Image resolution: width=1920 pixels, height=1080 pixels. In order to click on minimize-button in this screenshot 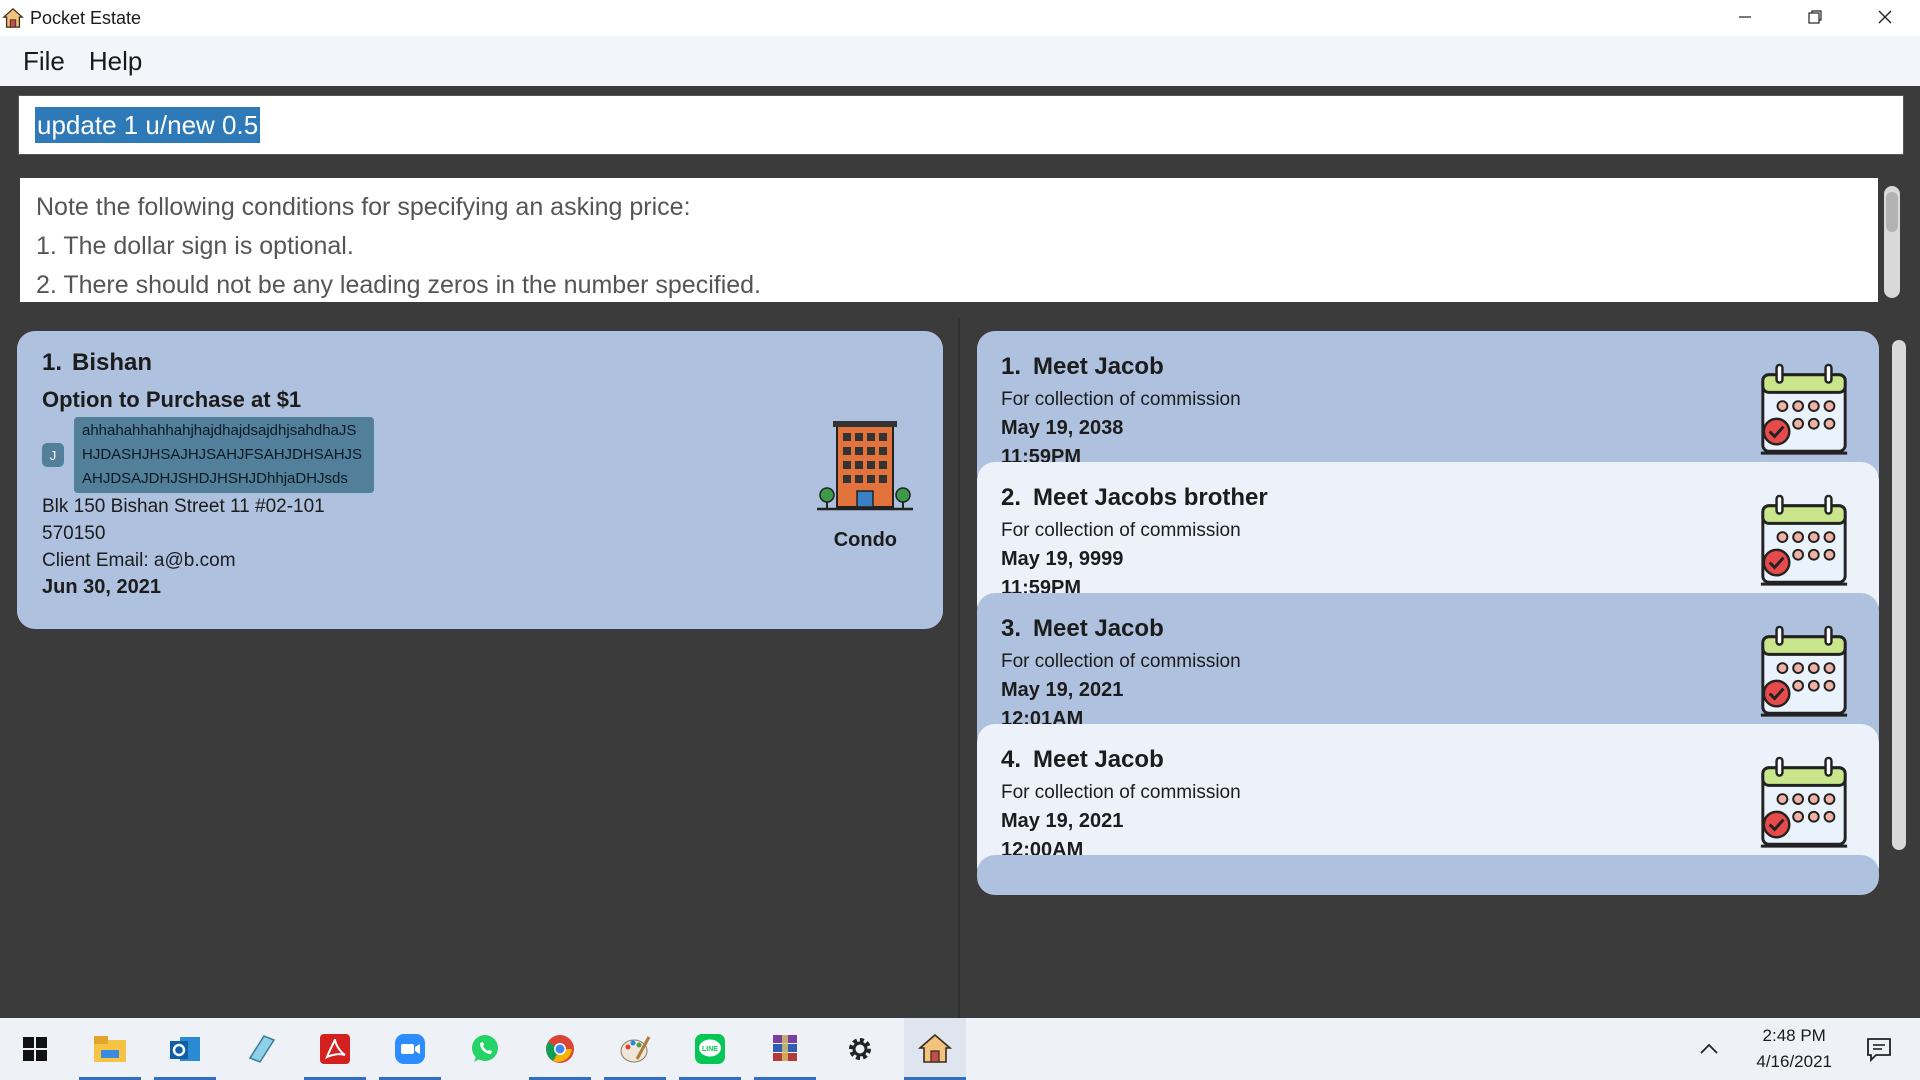, I will do `click(1745, 17)`.